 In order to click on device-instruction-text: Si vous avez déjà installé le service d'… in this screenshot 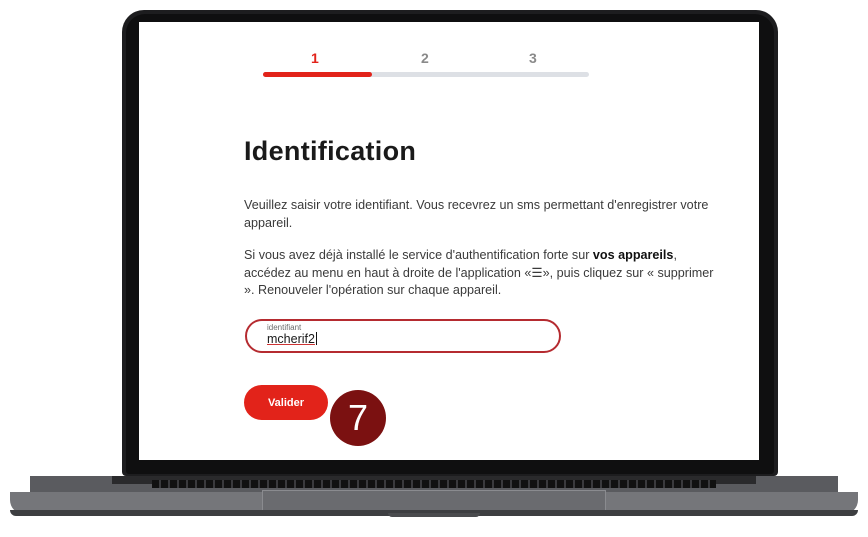, I will do `click(479, 273)`.